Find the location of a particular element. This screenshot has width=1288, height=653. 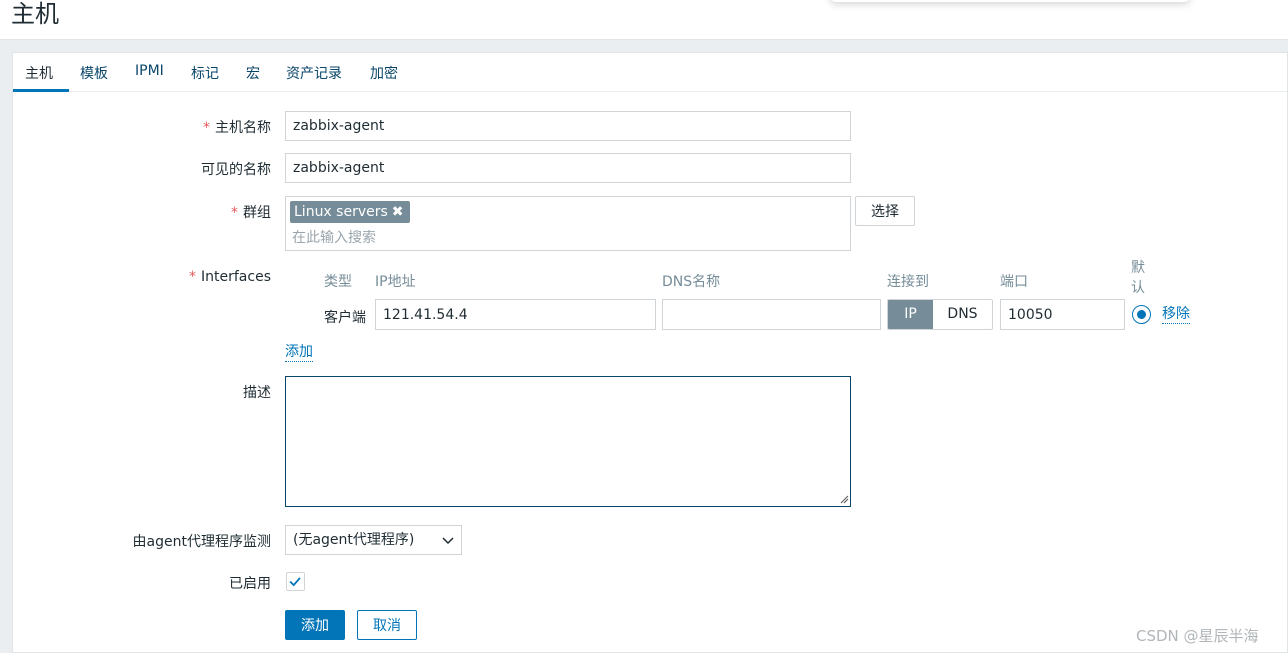

page-header: 主机 is located at coordinates (644, 20).